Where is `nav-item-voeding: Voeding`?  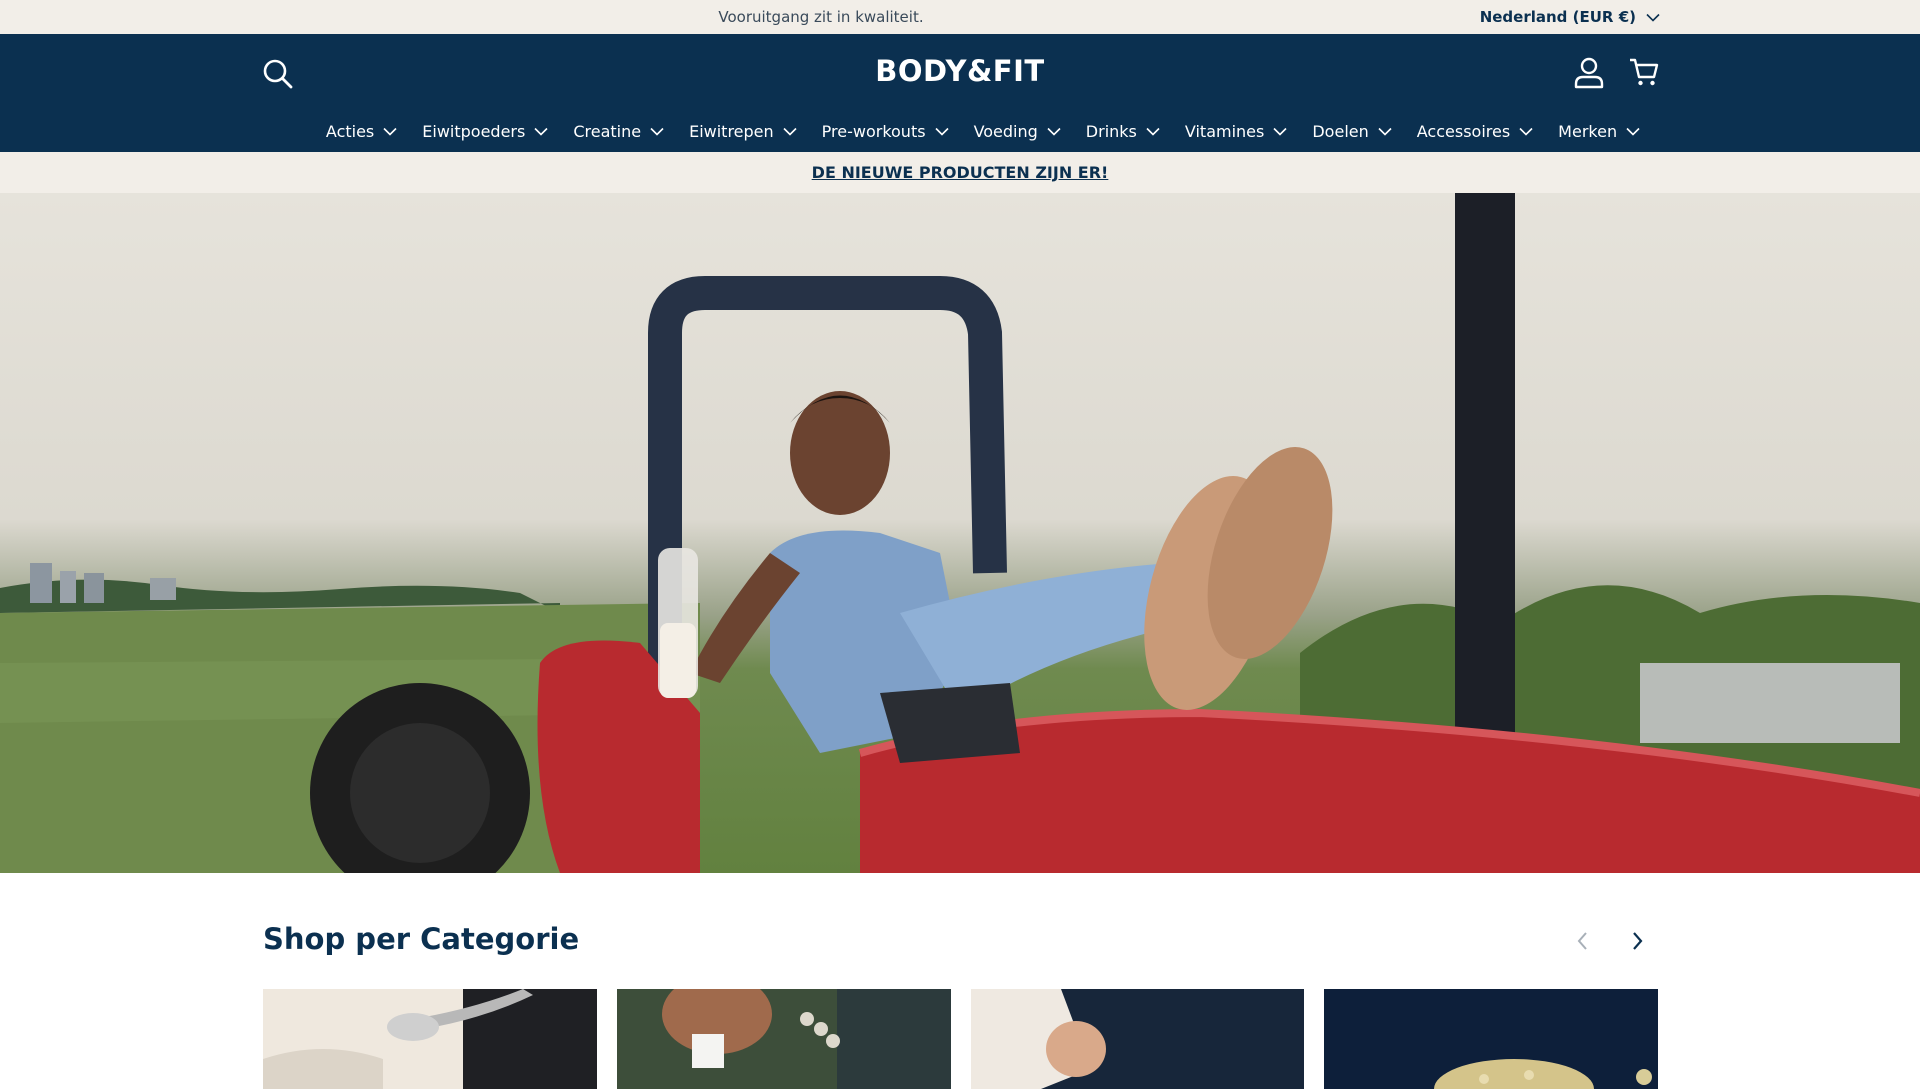
nav-item-voeding: Voeding is located at coordinates (1017, 131).